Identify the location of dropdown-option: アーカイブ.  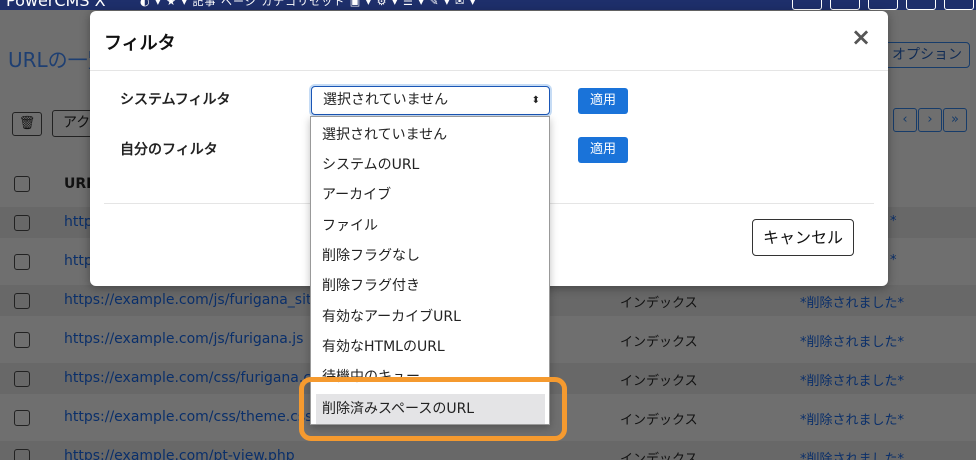
(430, 195).